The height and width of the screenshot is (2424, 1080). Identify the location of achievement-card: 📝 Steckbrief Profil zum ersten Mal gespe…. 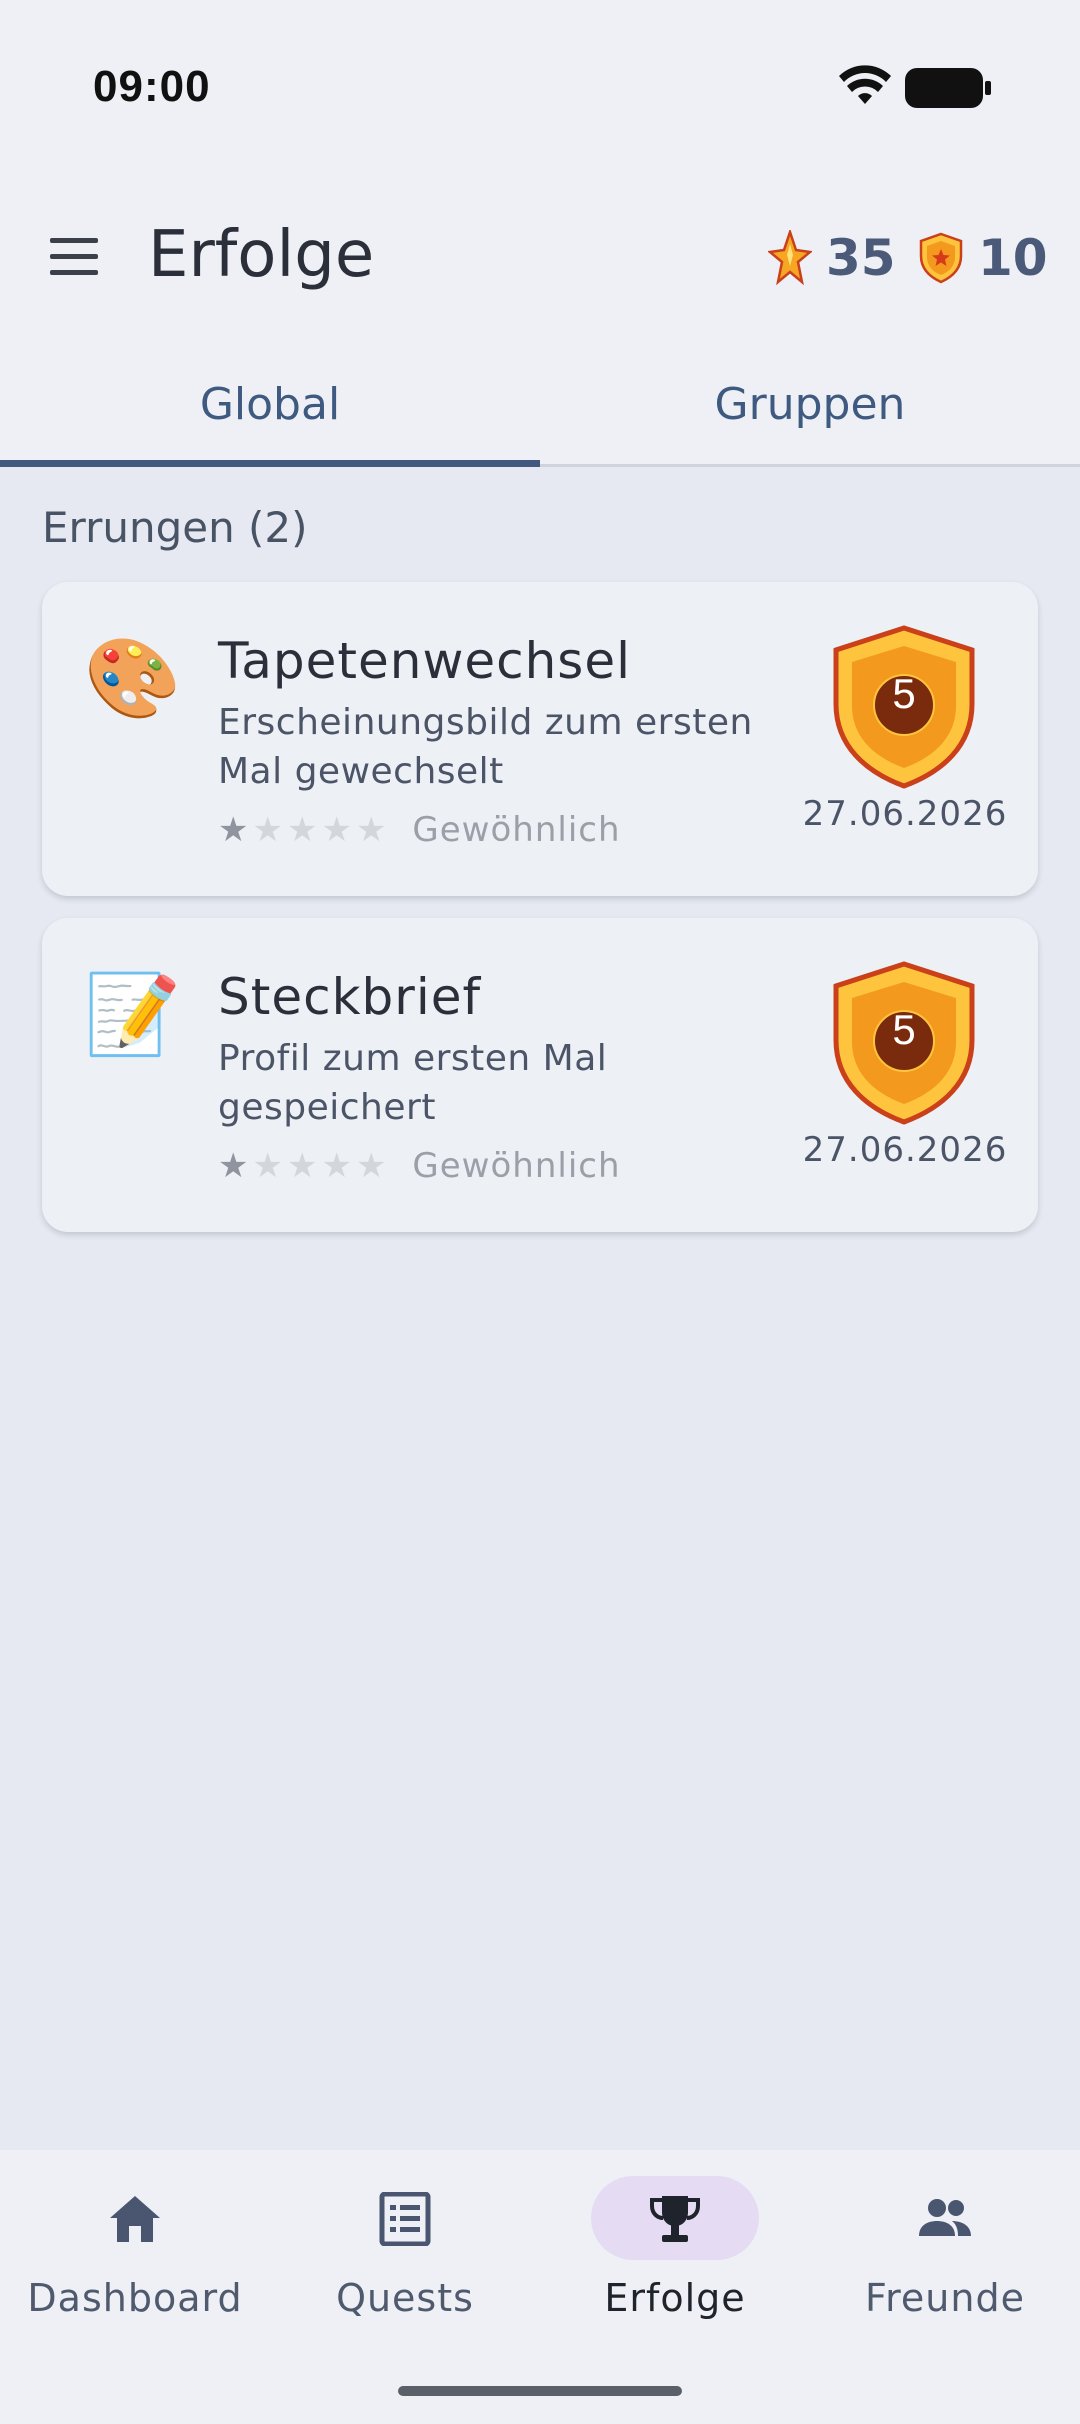
(540, 1075).